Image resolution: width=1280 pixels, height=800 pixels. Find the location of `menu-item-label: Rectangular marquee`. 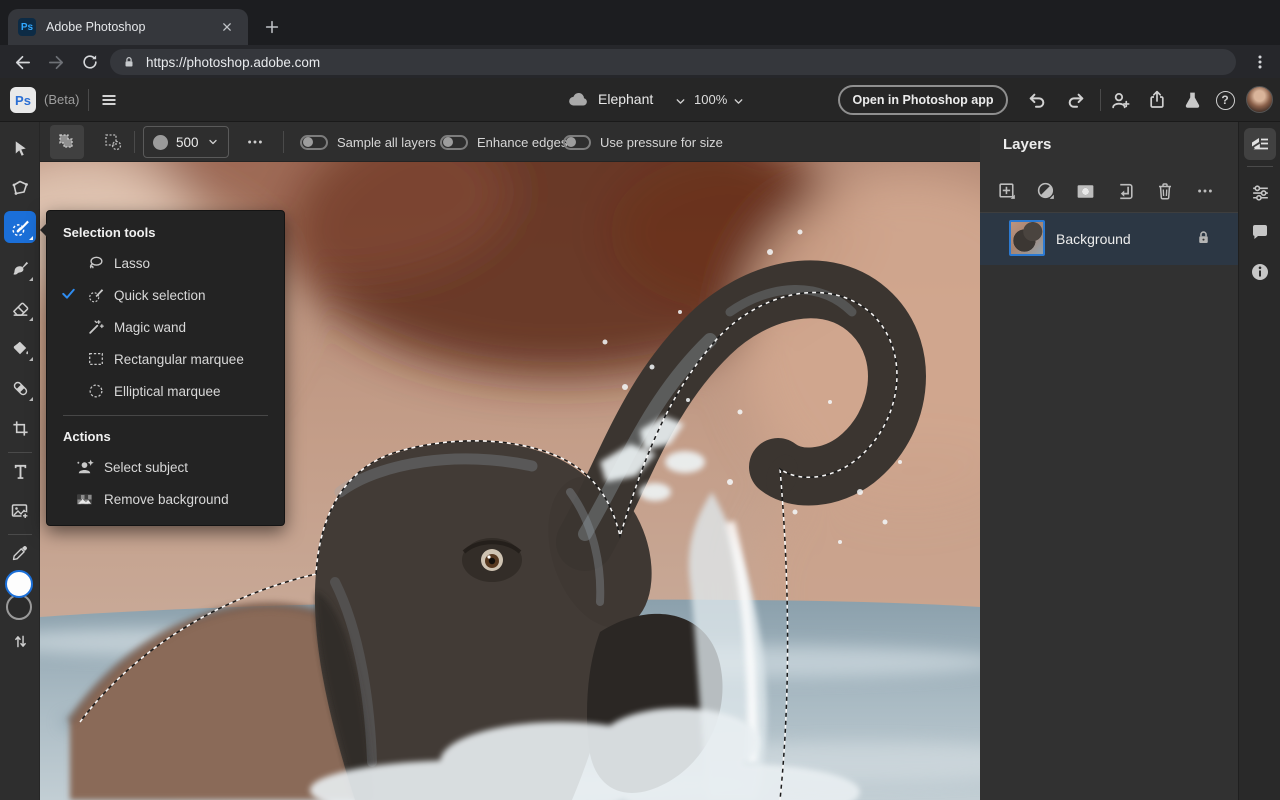

menu-item-label: Rectangular marquee is located at coordinates (179, 359).